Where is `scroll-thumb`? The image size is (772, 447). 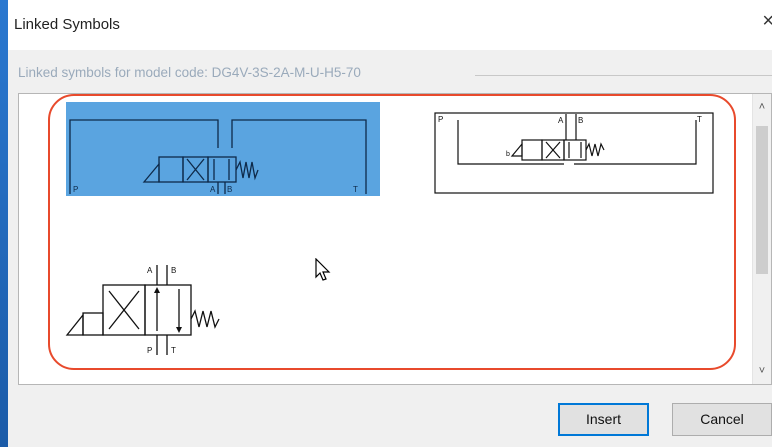 scroll-thumb is located at coordinates (762, 200).